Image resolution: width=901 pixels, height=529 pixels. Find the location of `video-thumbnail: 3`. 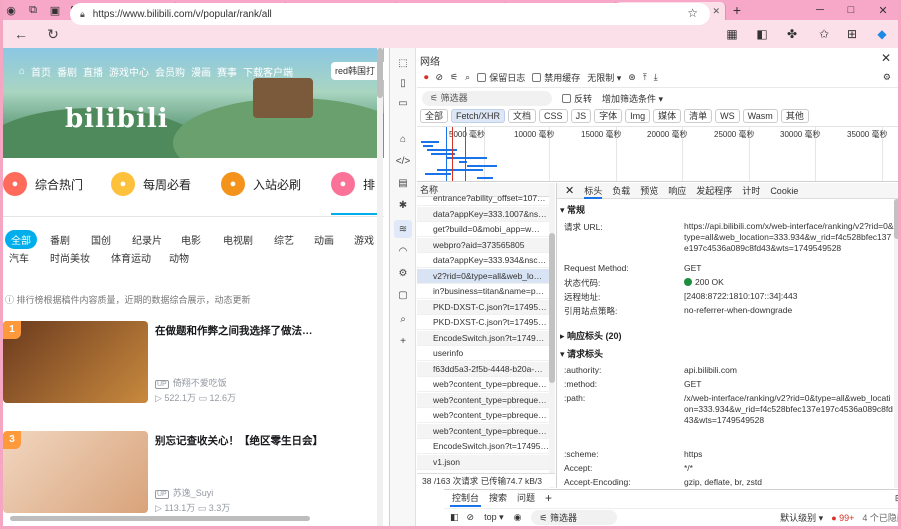

video-thumbnail: 3 is located at coordinates (75, 472).